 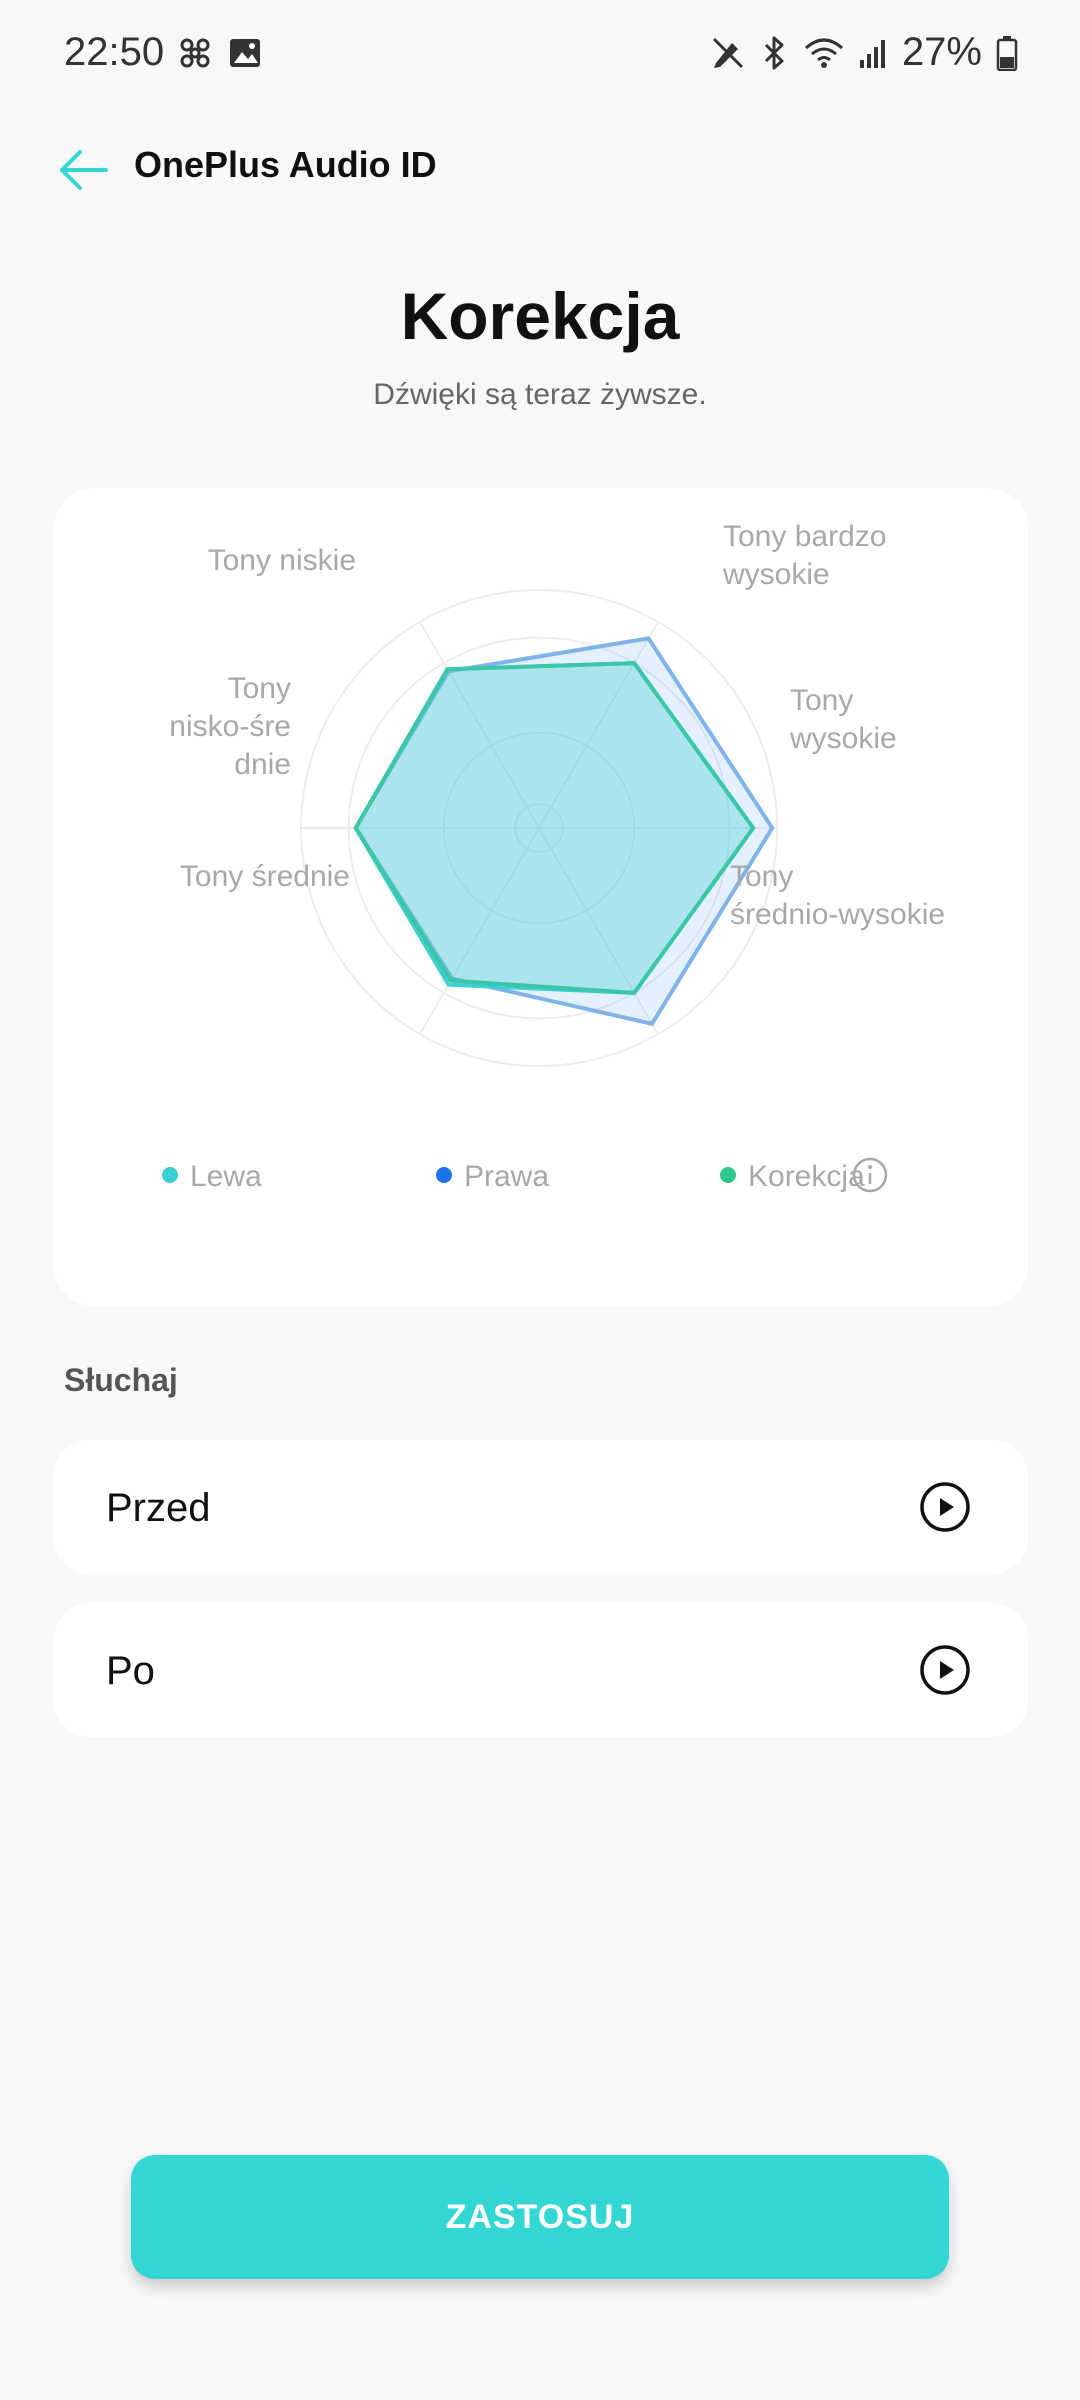 I want to click on radar-axis-label-2-1: średnio-wysokie, so click(x=837, y=914).